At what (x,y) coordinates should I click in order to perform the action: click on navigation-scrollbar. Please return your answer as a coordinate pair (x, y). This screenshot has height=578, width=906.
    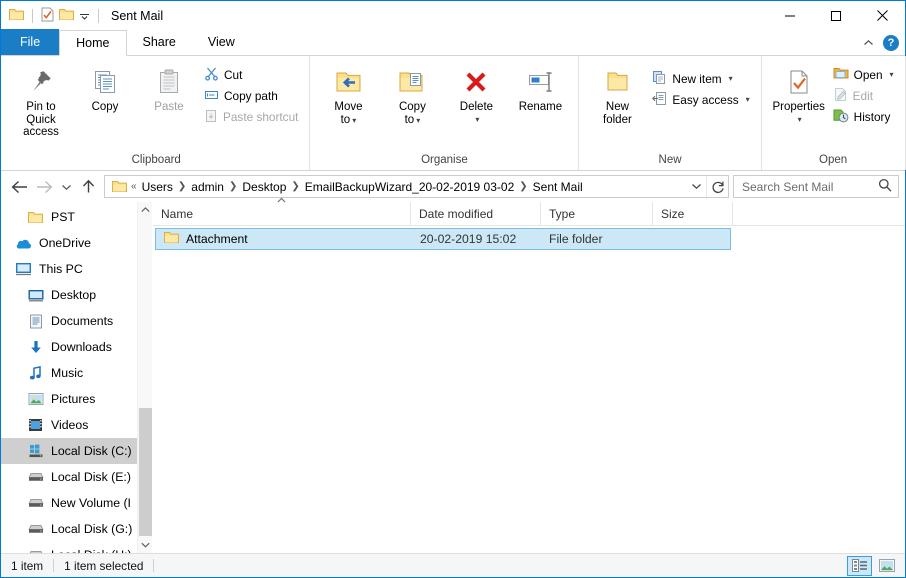
    Looking at the image, I should click on (144, 377).